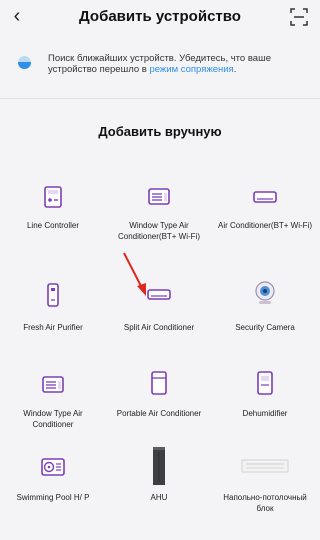 This screenshot has height=540, width=320. I want to click on pool-heat-pump-icon, so click(53, 467).